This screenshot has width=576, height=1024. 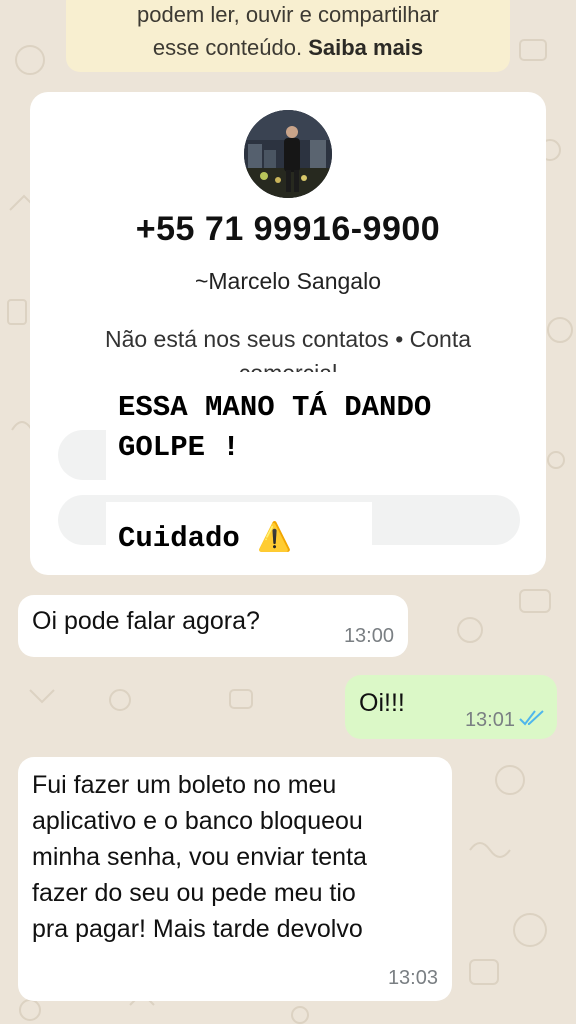 What do you see at coordinates (365, 47) in the screenshot?
I see `learn-more-link: Saiba mais` at bounding box center [365, 47].